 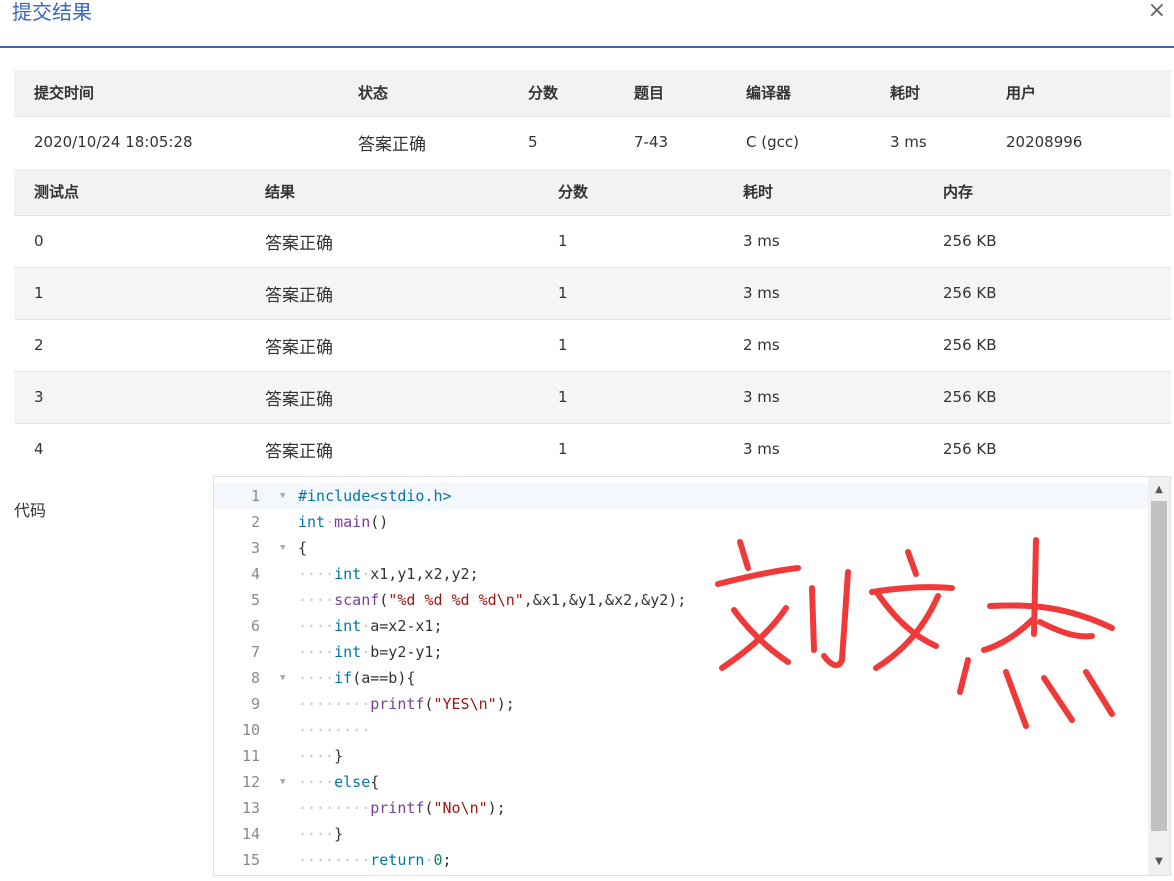 What do you see at coordinates (250, 782) in the screenshot?
I see `line-number: 12` at bounding box center [250, 782].